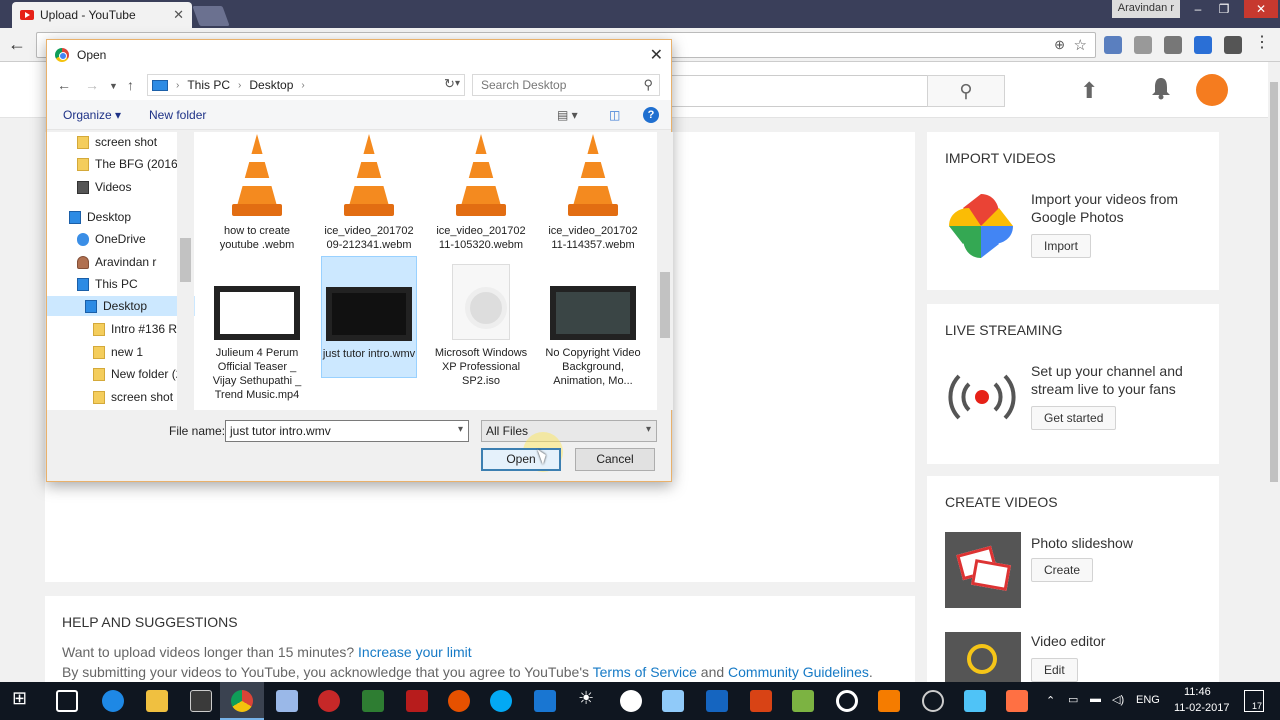 This screenshot has width=1280, height=720. I want to click on extension-grid-icon, so click(1203, 45).